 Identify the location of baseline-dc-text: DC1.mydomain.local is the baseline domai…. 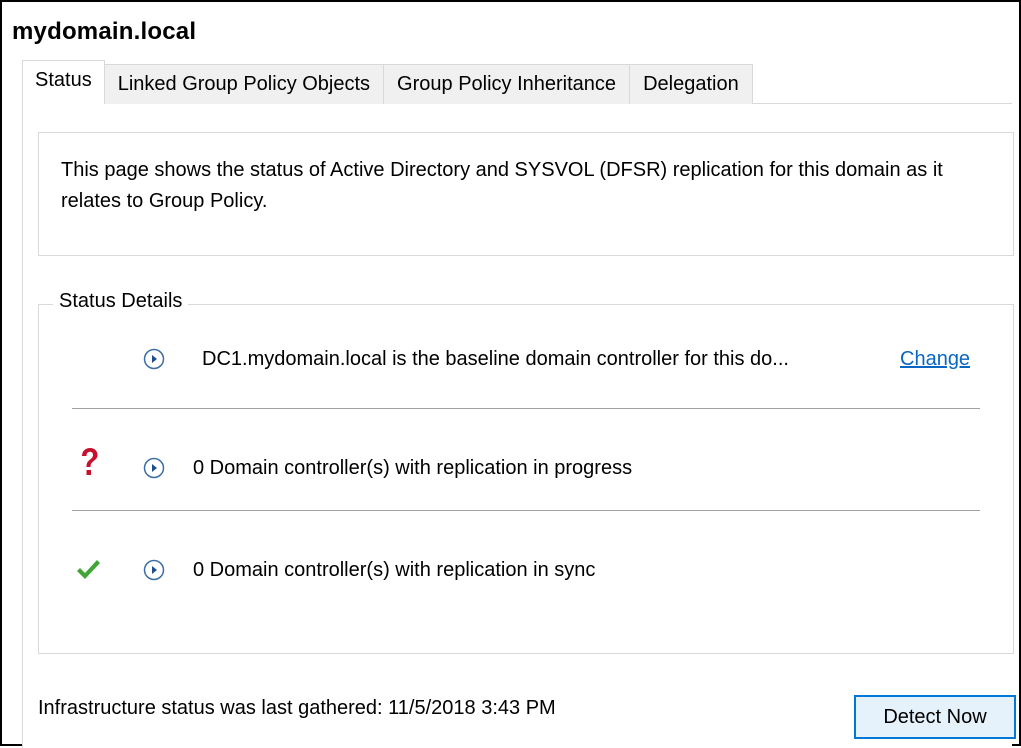
(495, 359).